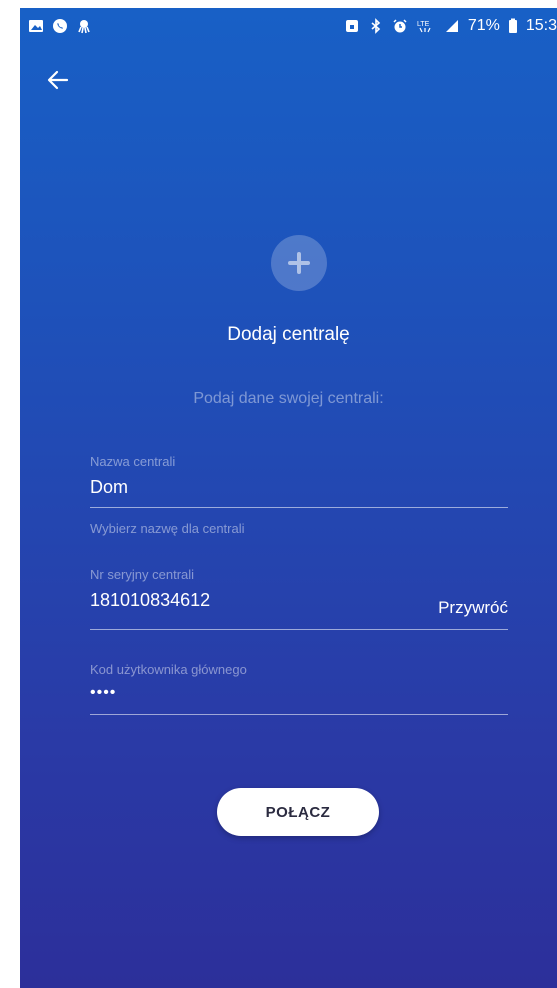 The height and width of the screenshot is (988, 557). I want to click on serial-number-label: Nr seryjny centrali, so click(142, 574).